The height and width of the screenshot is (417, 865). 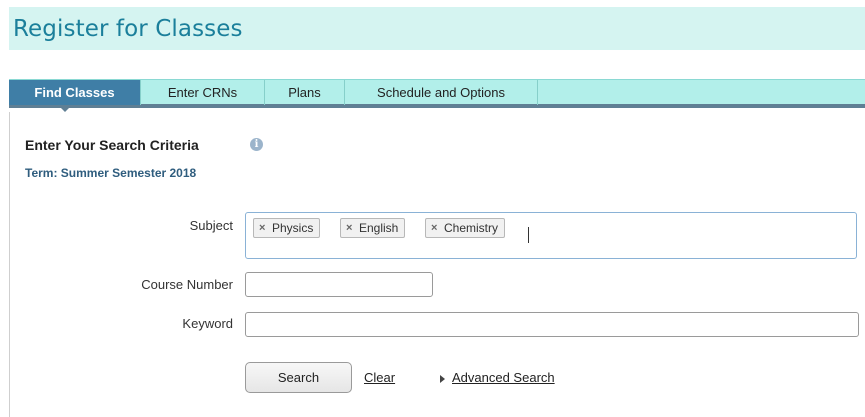 I want to click on title-bar: Register for Classes, so click(x=437, y=28).